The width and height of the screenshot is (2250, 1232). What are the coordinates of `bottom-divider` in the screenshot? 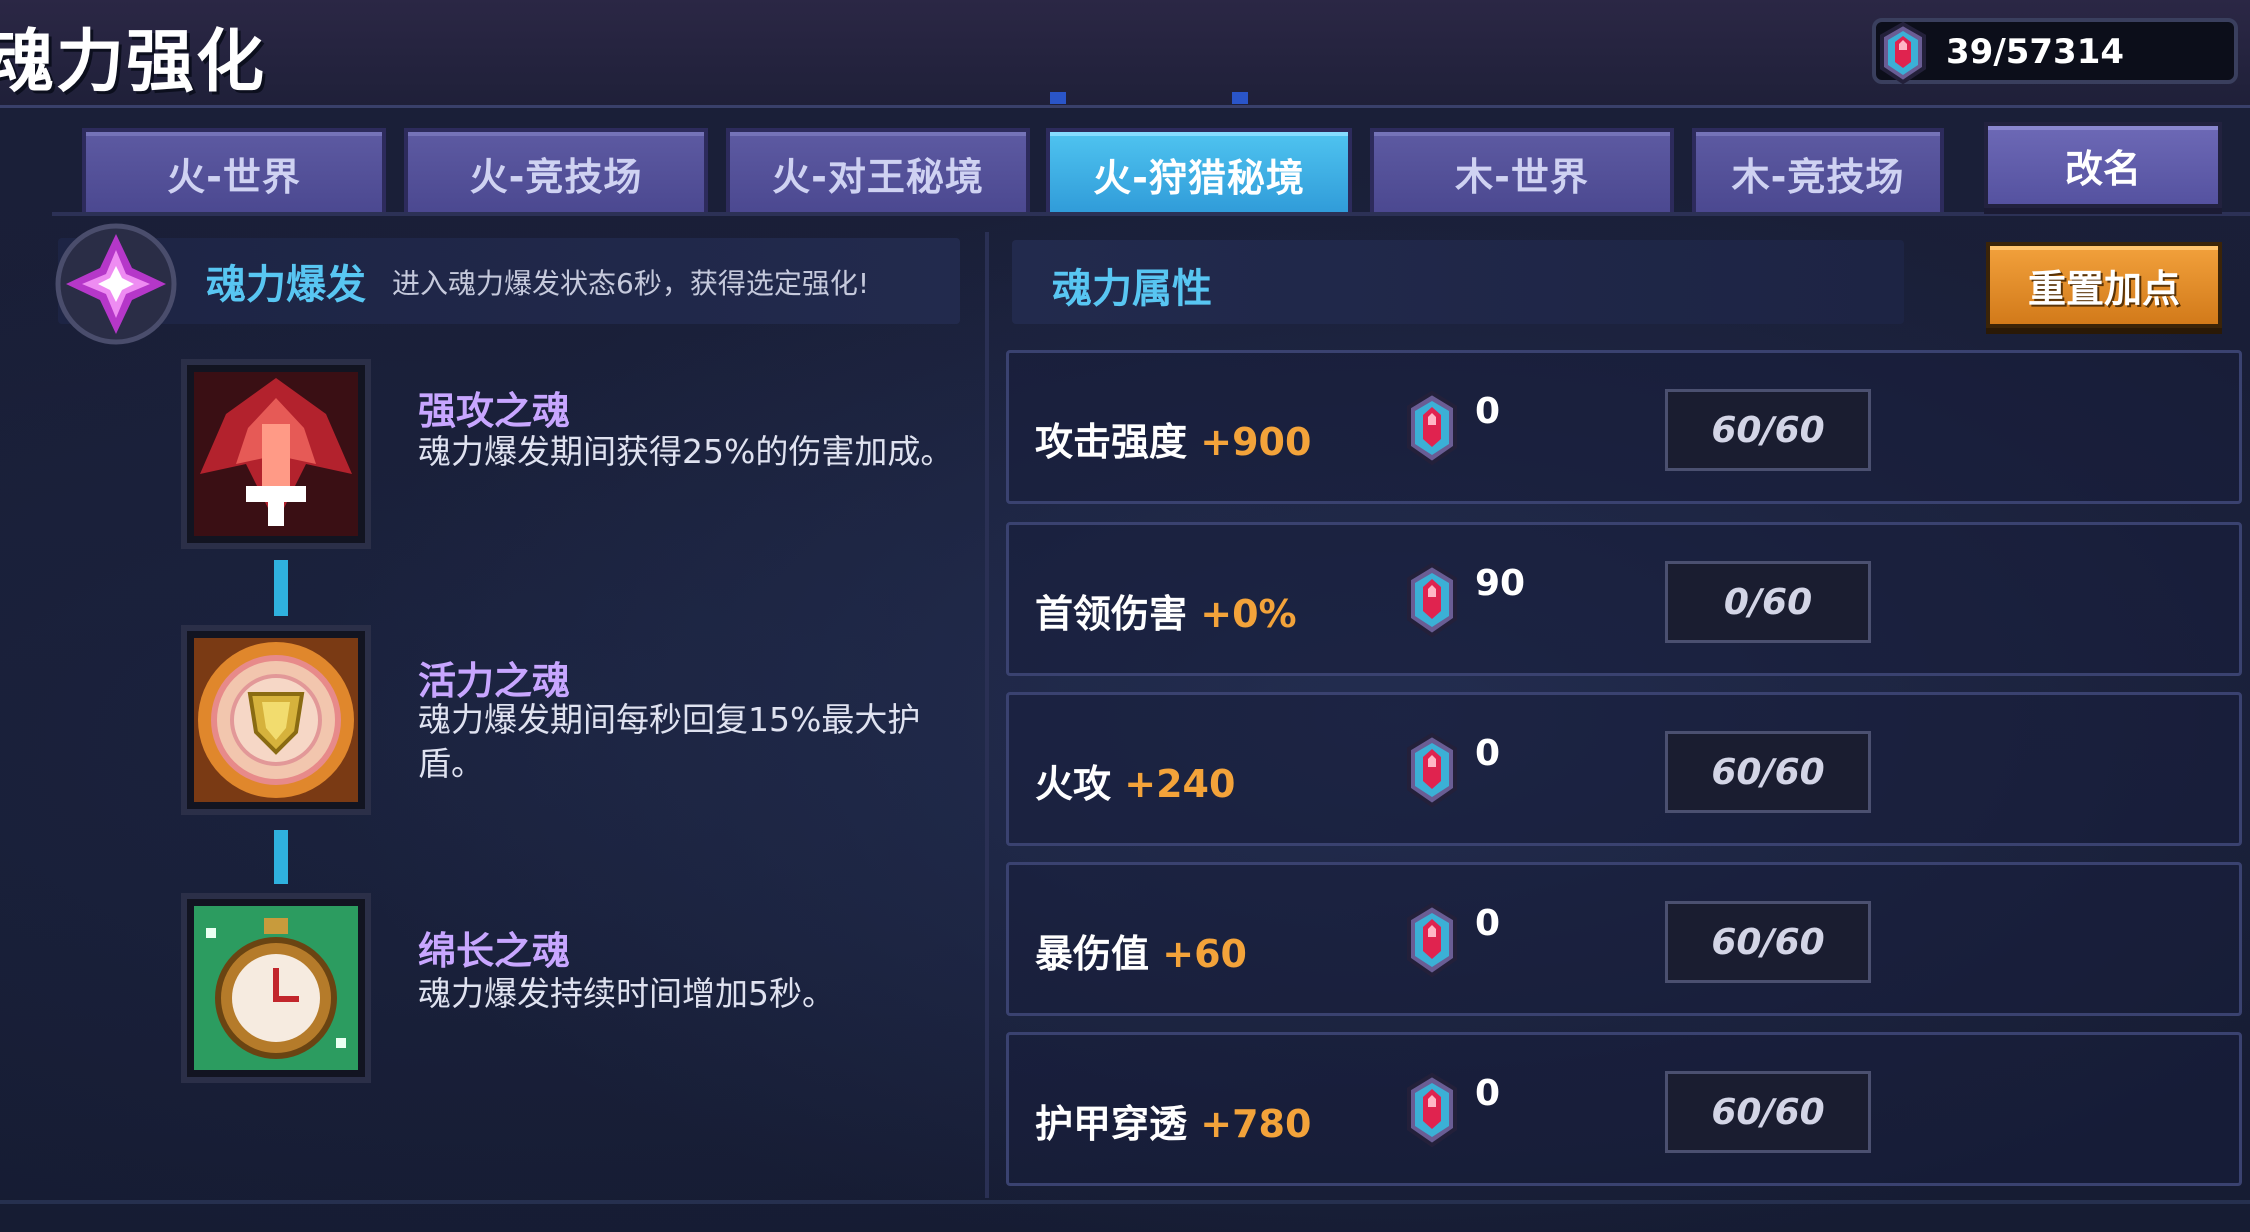 It's located at (1125, 1202).